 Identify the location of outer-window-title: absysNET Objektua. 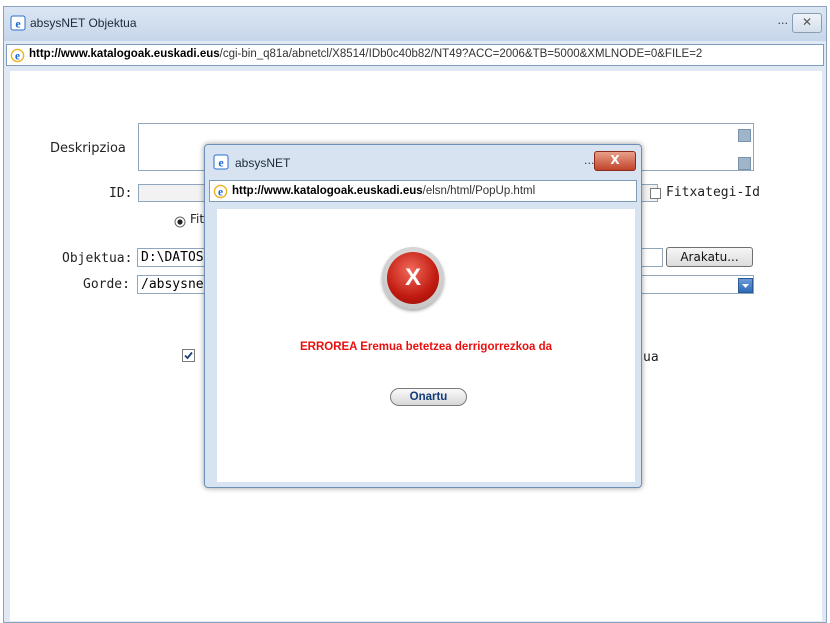
(83, 23).